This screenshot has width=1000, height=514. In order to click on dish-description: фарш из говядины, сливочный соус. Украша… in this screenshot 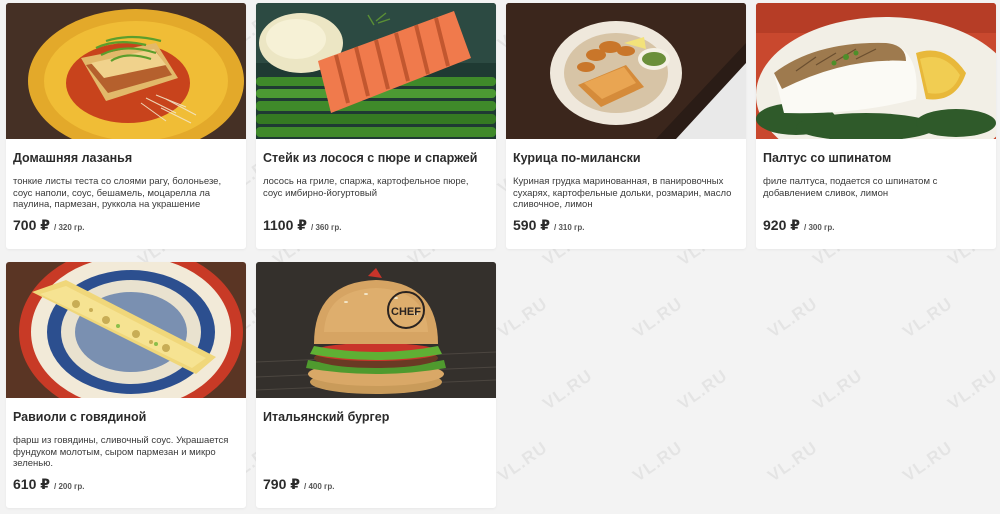, I will do `click(121, 452)`.